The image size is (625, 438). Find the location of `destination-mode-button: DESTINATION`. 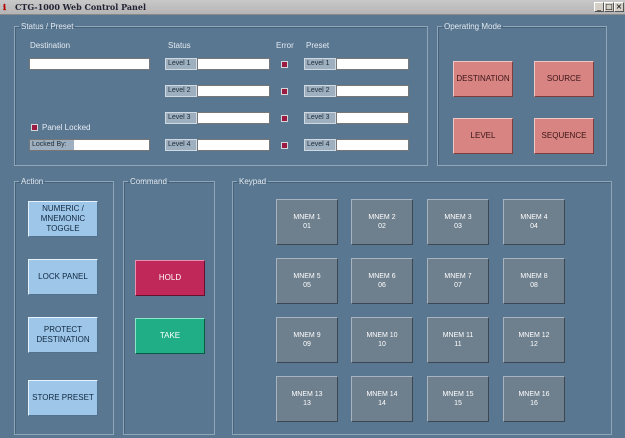

destination-mode-button: DESTINATION is located at coordinates (483, 79).